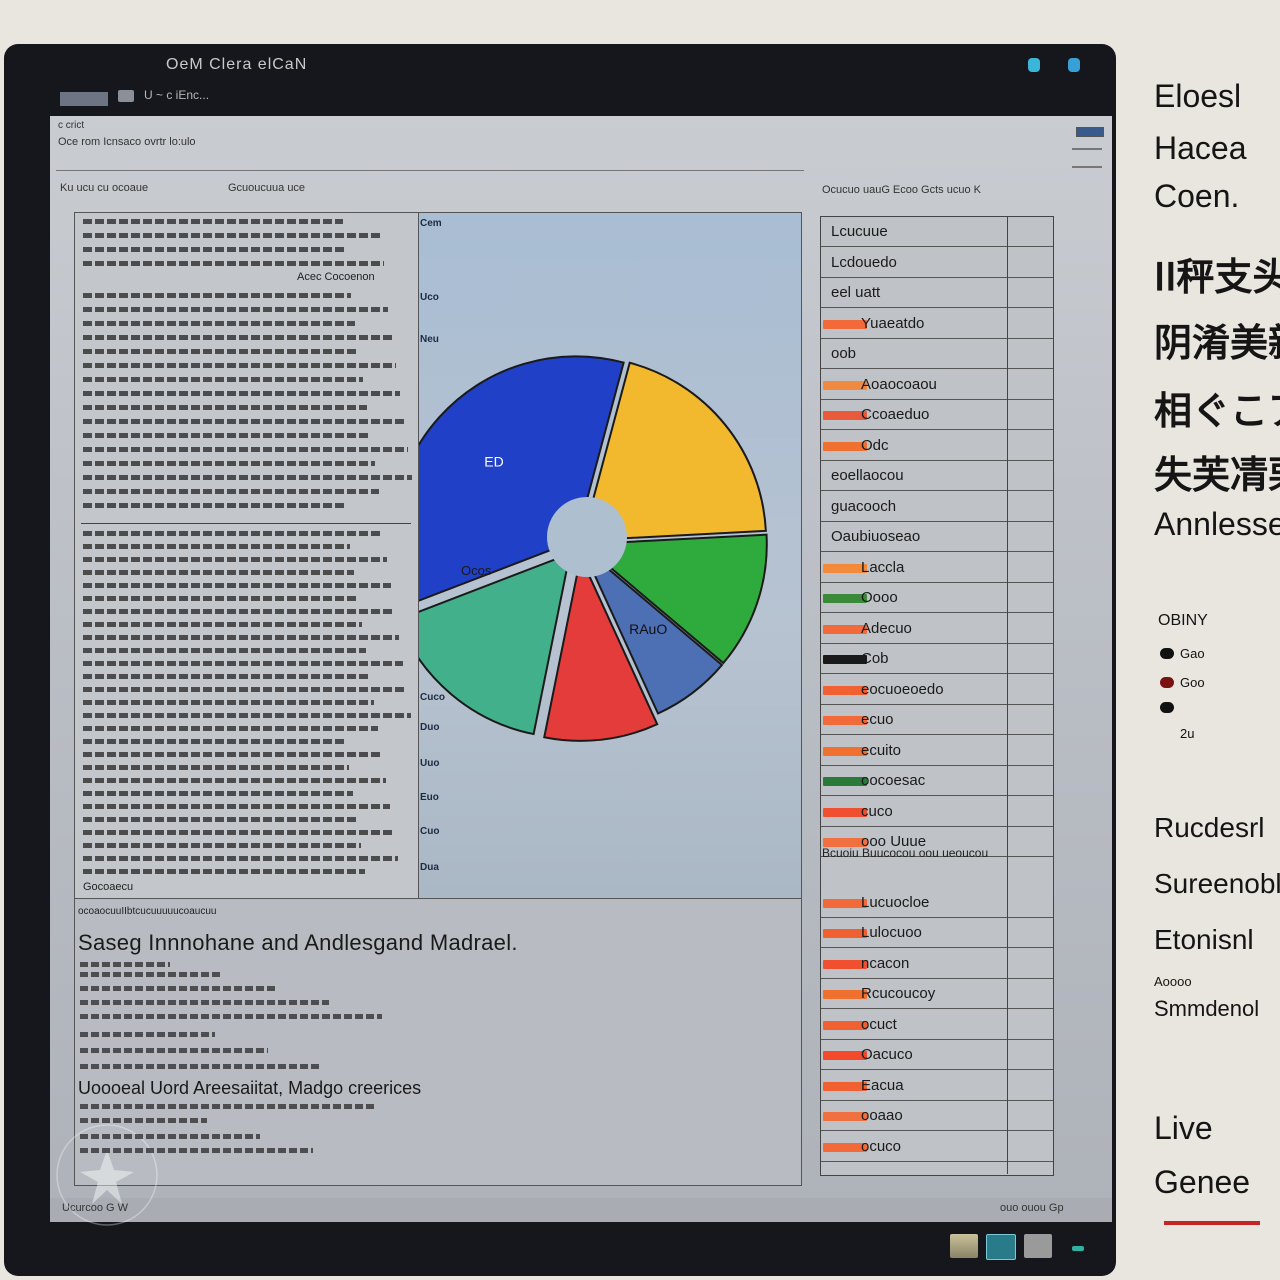  What do you see at coordinates (127, 142) in the screenshot?
I see `breadcrumb-sub: Oce rom Icnsaco ovrtr lo:ulo` at bounding box center [127, 142].